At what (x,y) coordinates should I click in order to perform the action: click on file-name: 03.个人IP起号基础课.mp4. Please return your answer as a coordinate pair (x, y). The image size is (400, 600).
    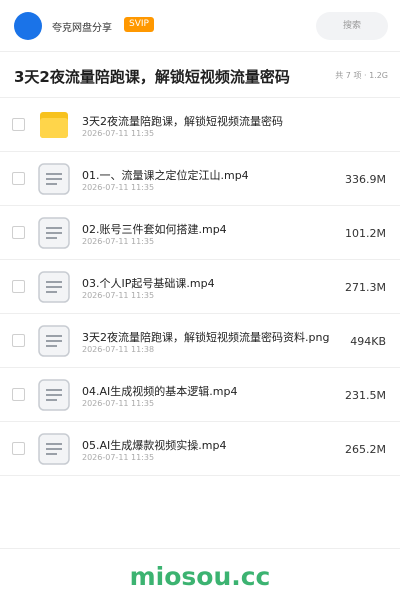
    Looking at the image, I should click on (148, 283).